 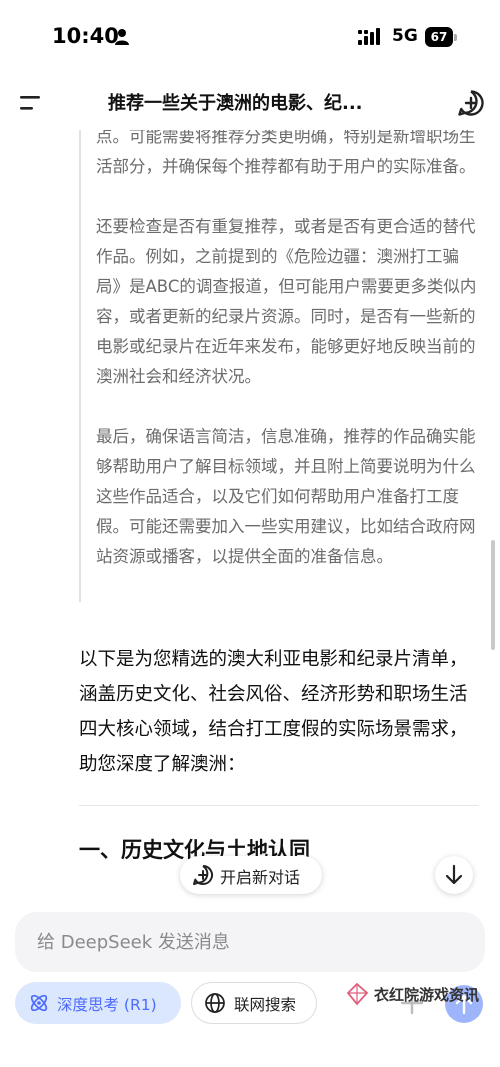 I want to click on status-time: 10:40, so click(x=85, y=36).